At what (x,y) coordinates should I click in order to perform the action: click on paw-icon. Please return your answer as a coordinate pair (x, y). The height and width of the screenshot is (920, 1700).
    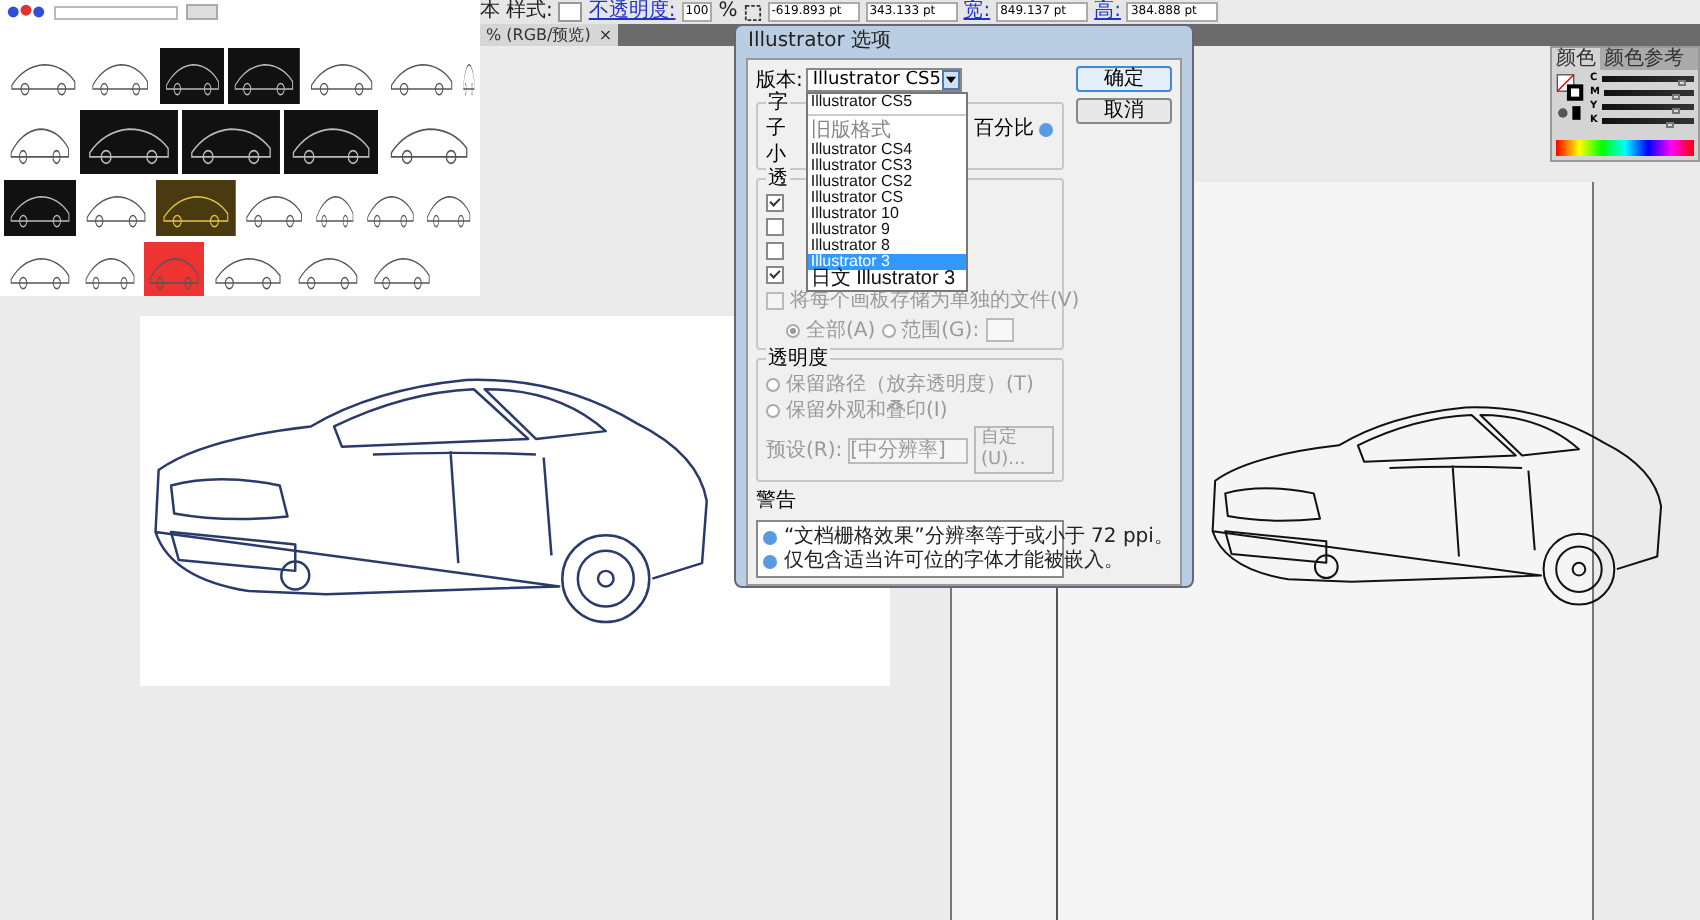
    Looking at the image, I should click on (26, 12).